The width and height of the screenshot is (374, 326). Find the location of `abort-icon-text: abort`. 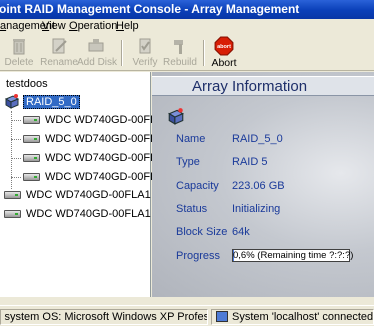

abort-icon-text: abort is located at coordinates (224, 47).